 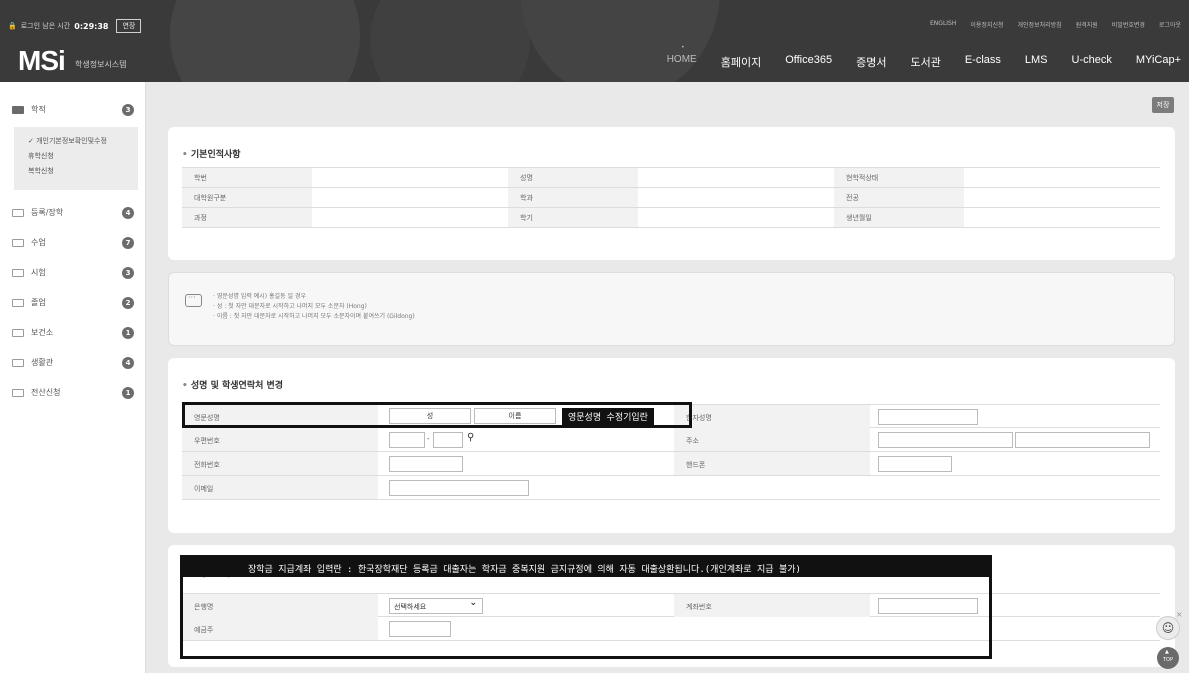 What do you see at coordinates (899, 217) in the screenshot?
I see `label-birthdate: 생년월일` at bounding box center [899, 217].